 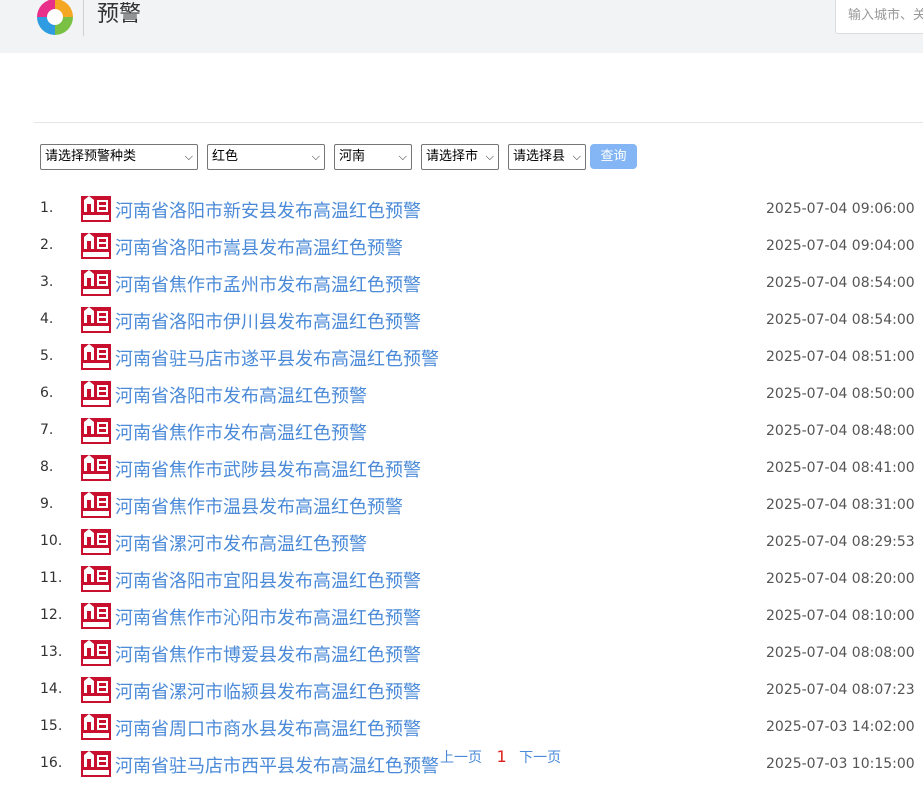 I want to click on list-item-index: 14., so click(x=51, y=689).